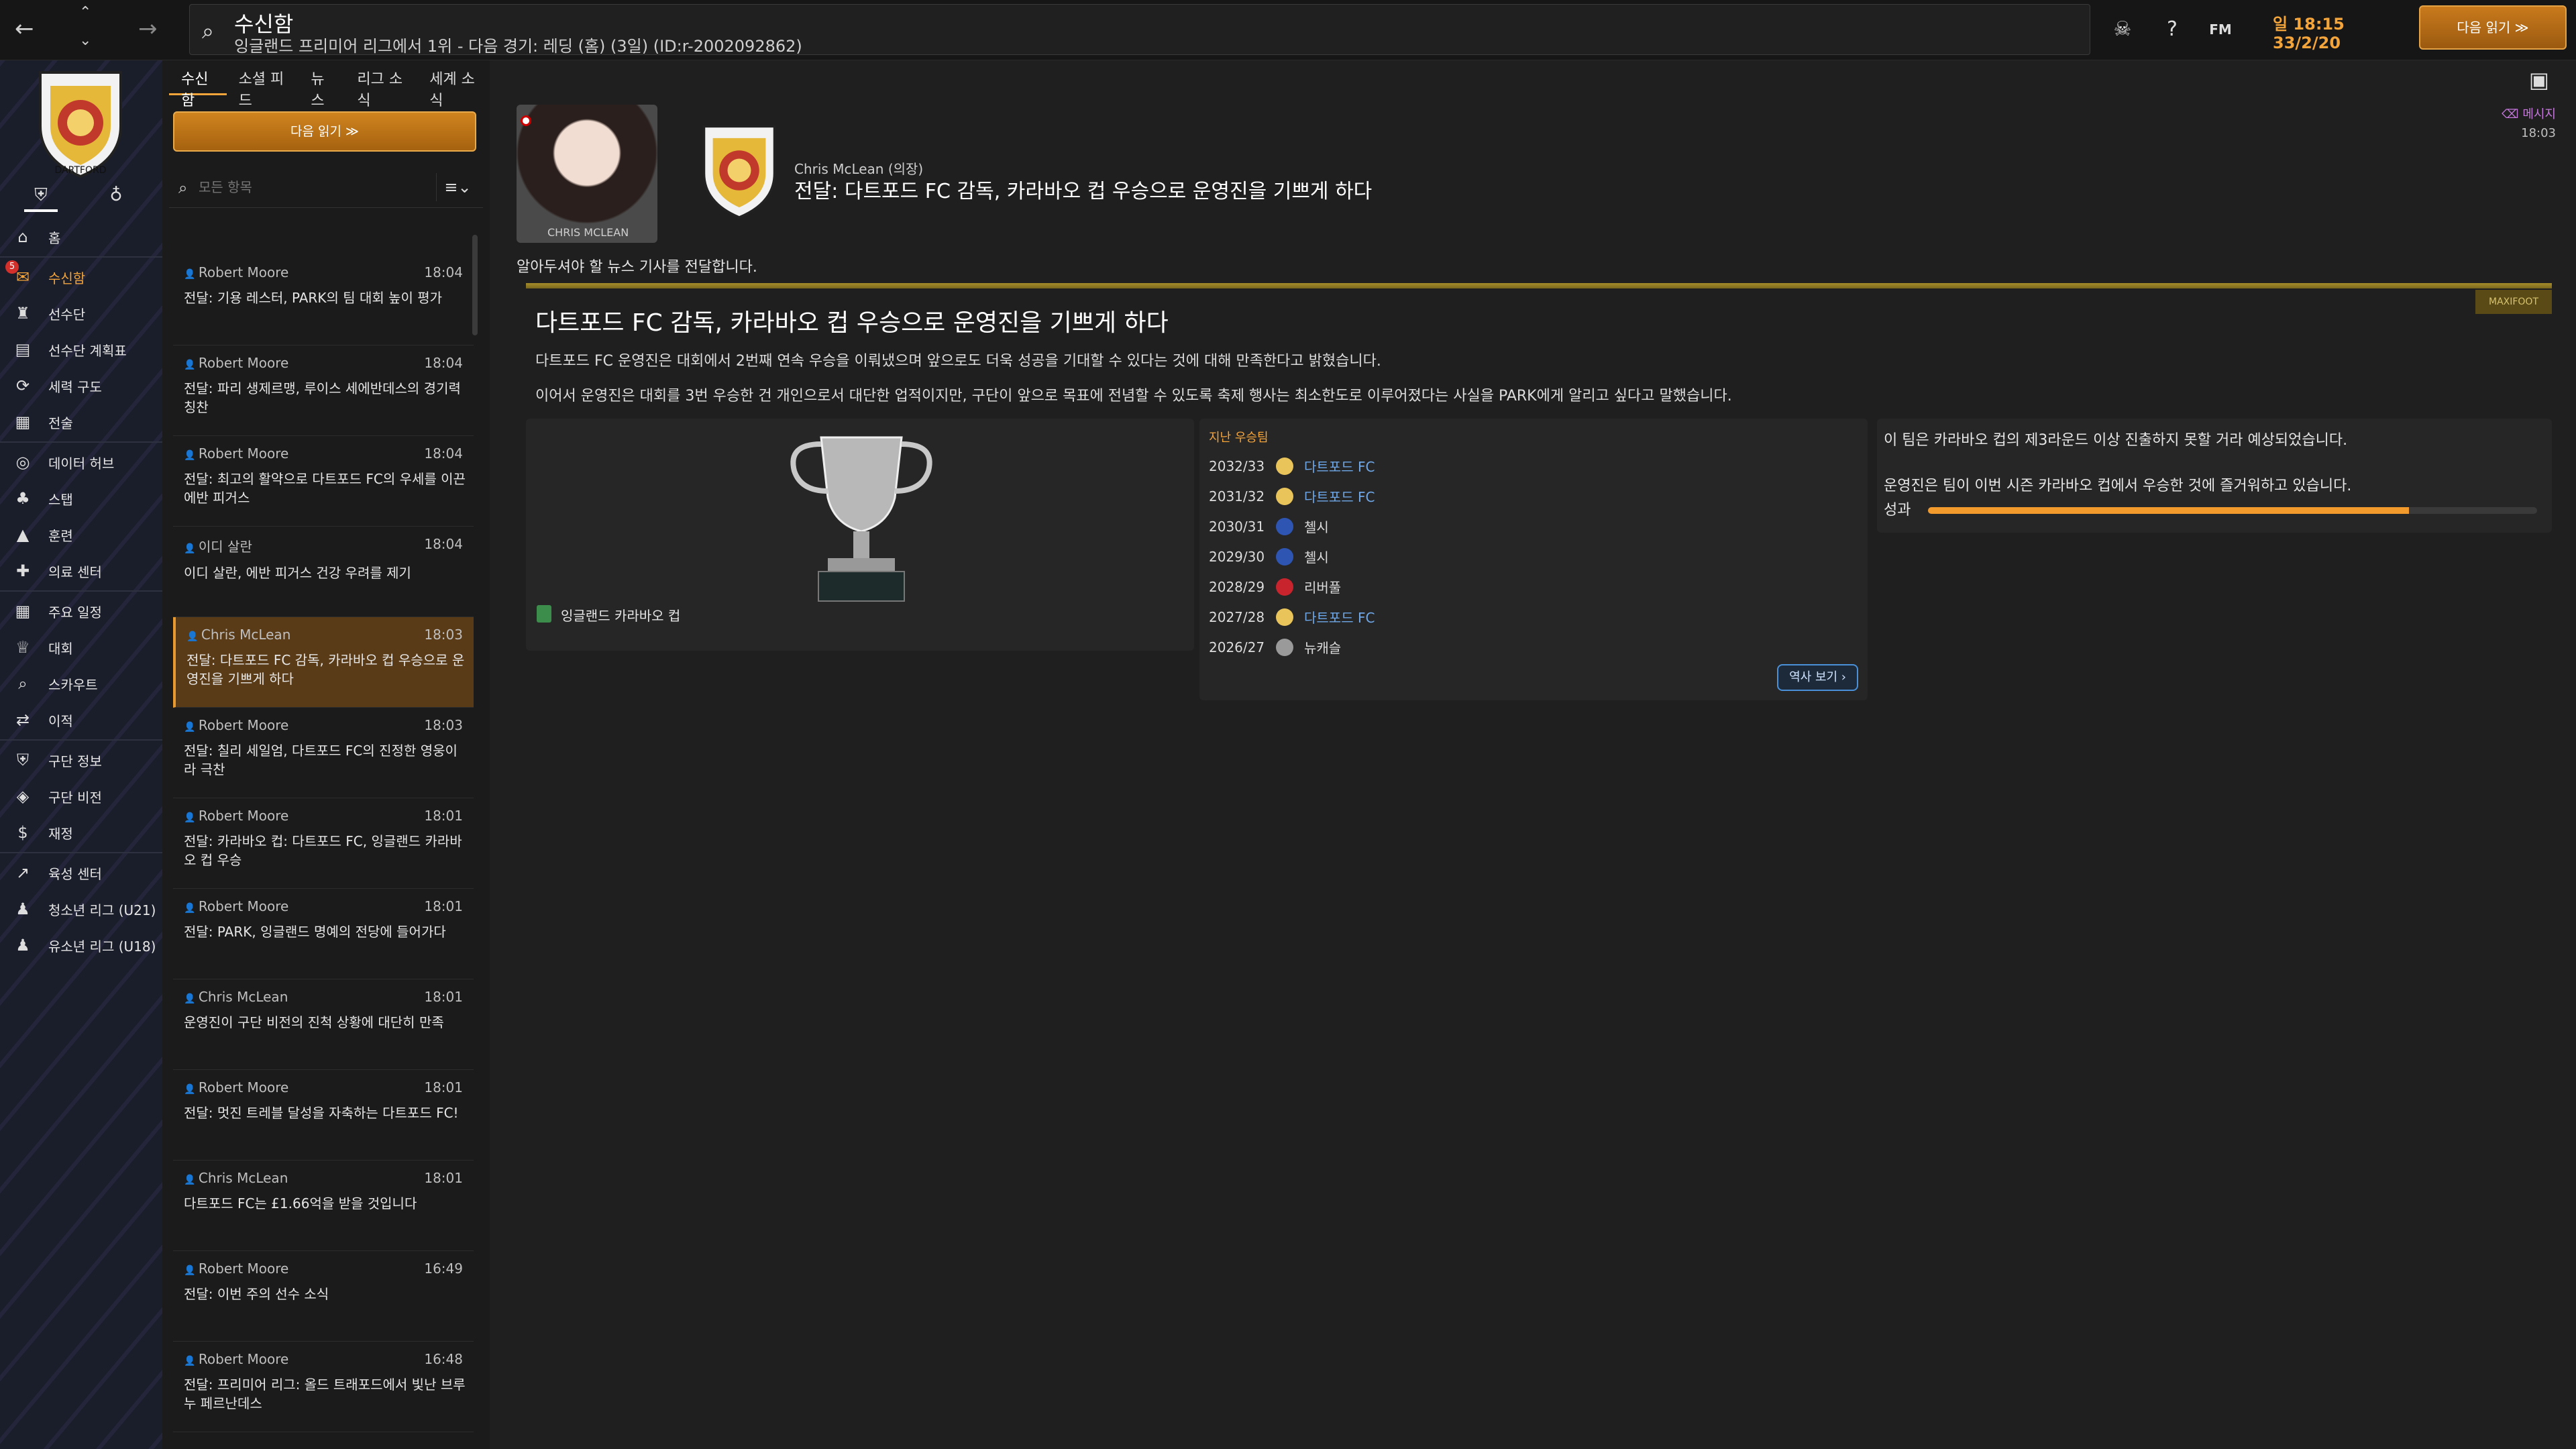 Image resolution: width=2576 pixels, height=1449 pixels. I want to click on sidebar-item-label: 홈, so click(54, 237).